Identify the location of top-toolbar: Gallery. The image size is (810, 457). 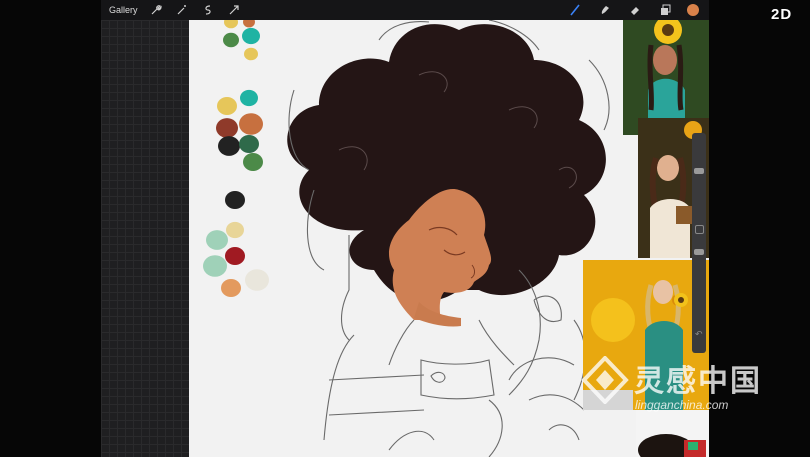
(405, 10).